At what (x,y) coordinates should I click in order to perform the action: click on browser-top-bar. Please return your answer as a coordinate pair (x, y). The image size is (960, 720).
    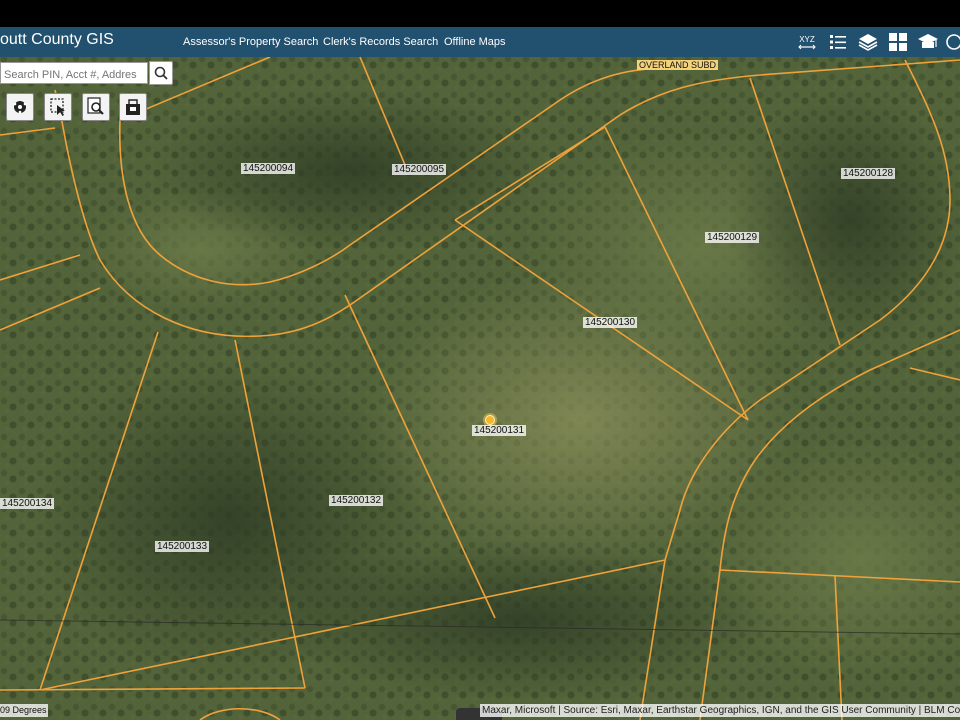
    Looking at the image, I should click on (480, 13).